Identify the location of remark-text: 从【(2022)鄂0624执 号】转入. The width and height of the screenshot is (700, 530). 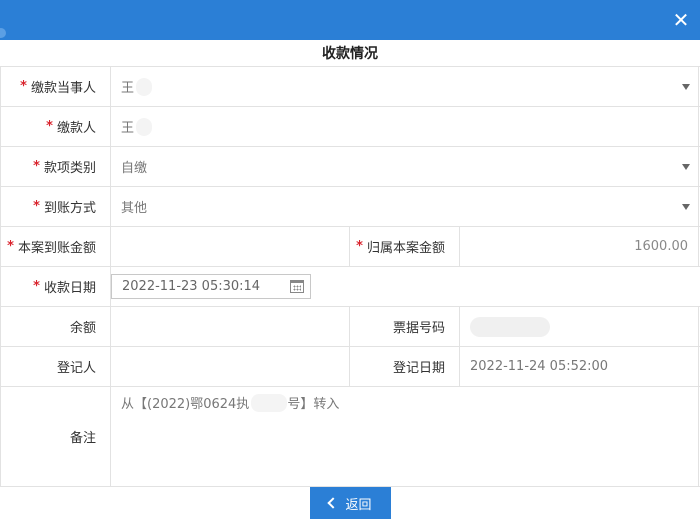
(404, 402).